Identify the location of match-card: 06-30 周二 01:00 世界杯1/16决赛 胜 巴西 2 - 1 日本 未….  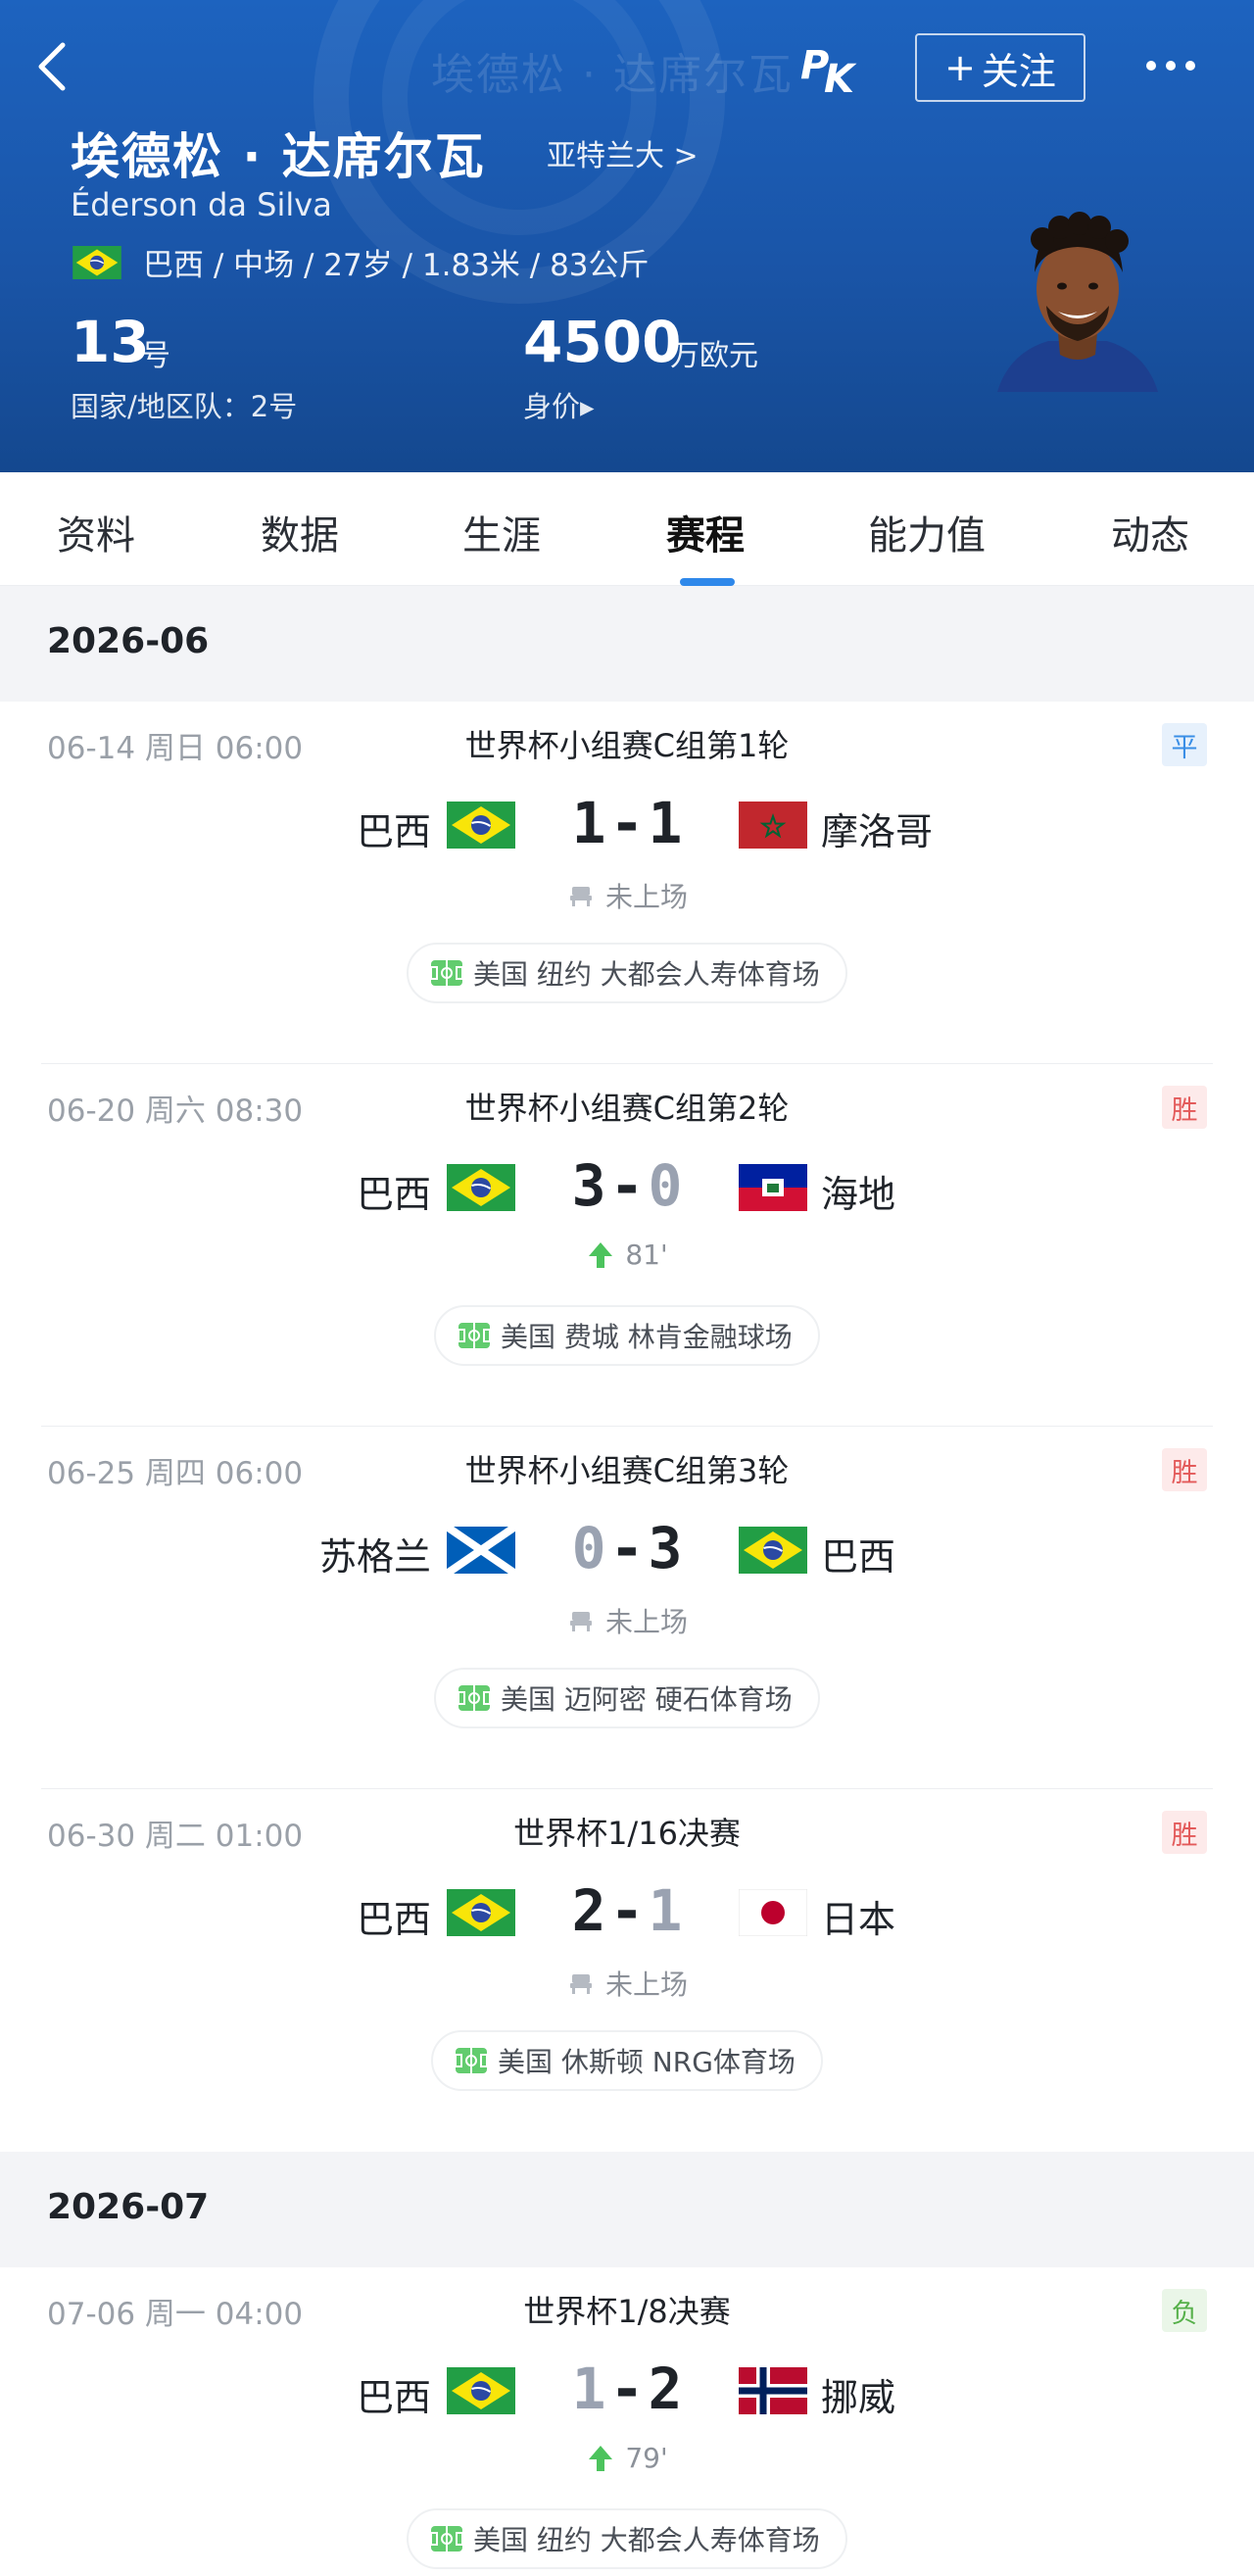
(627, 1970).